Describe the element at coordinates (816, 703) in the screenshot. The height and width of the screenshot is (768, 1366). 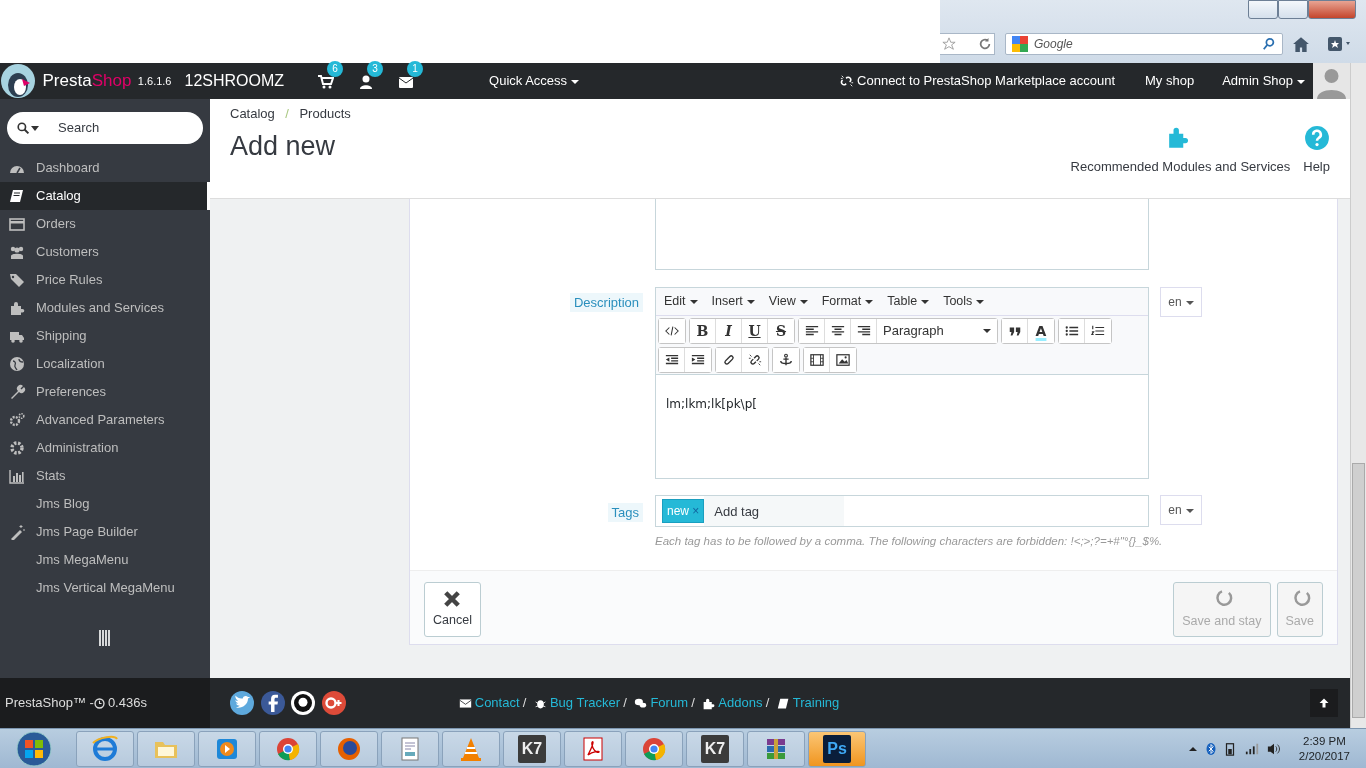
I see `footer-link: Training` at that location.